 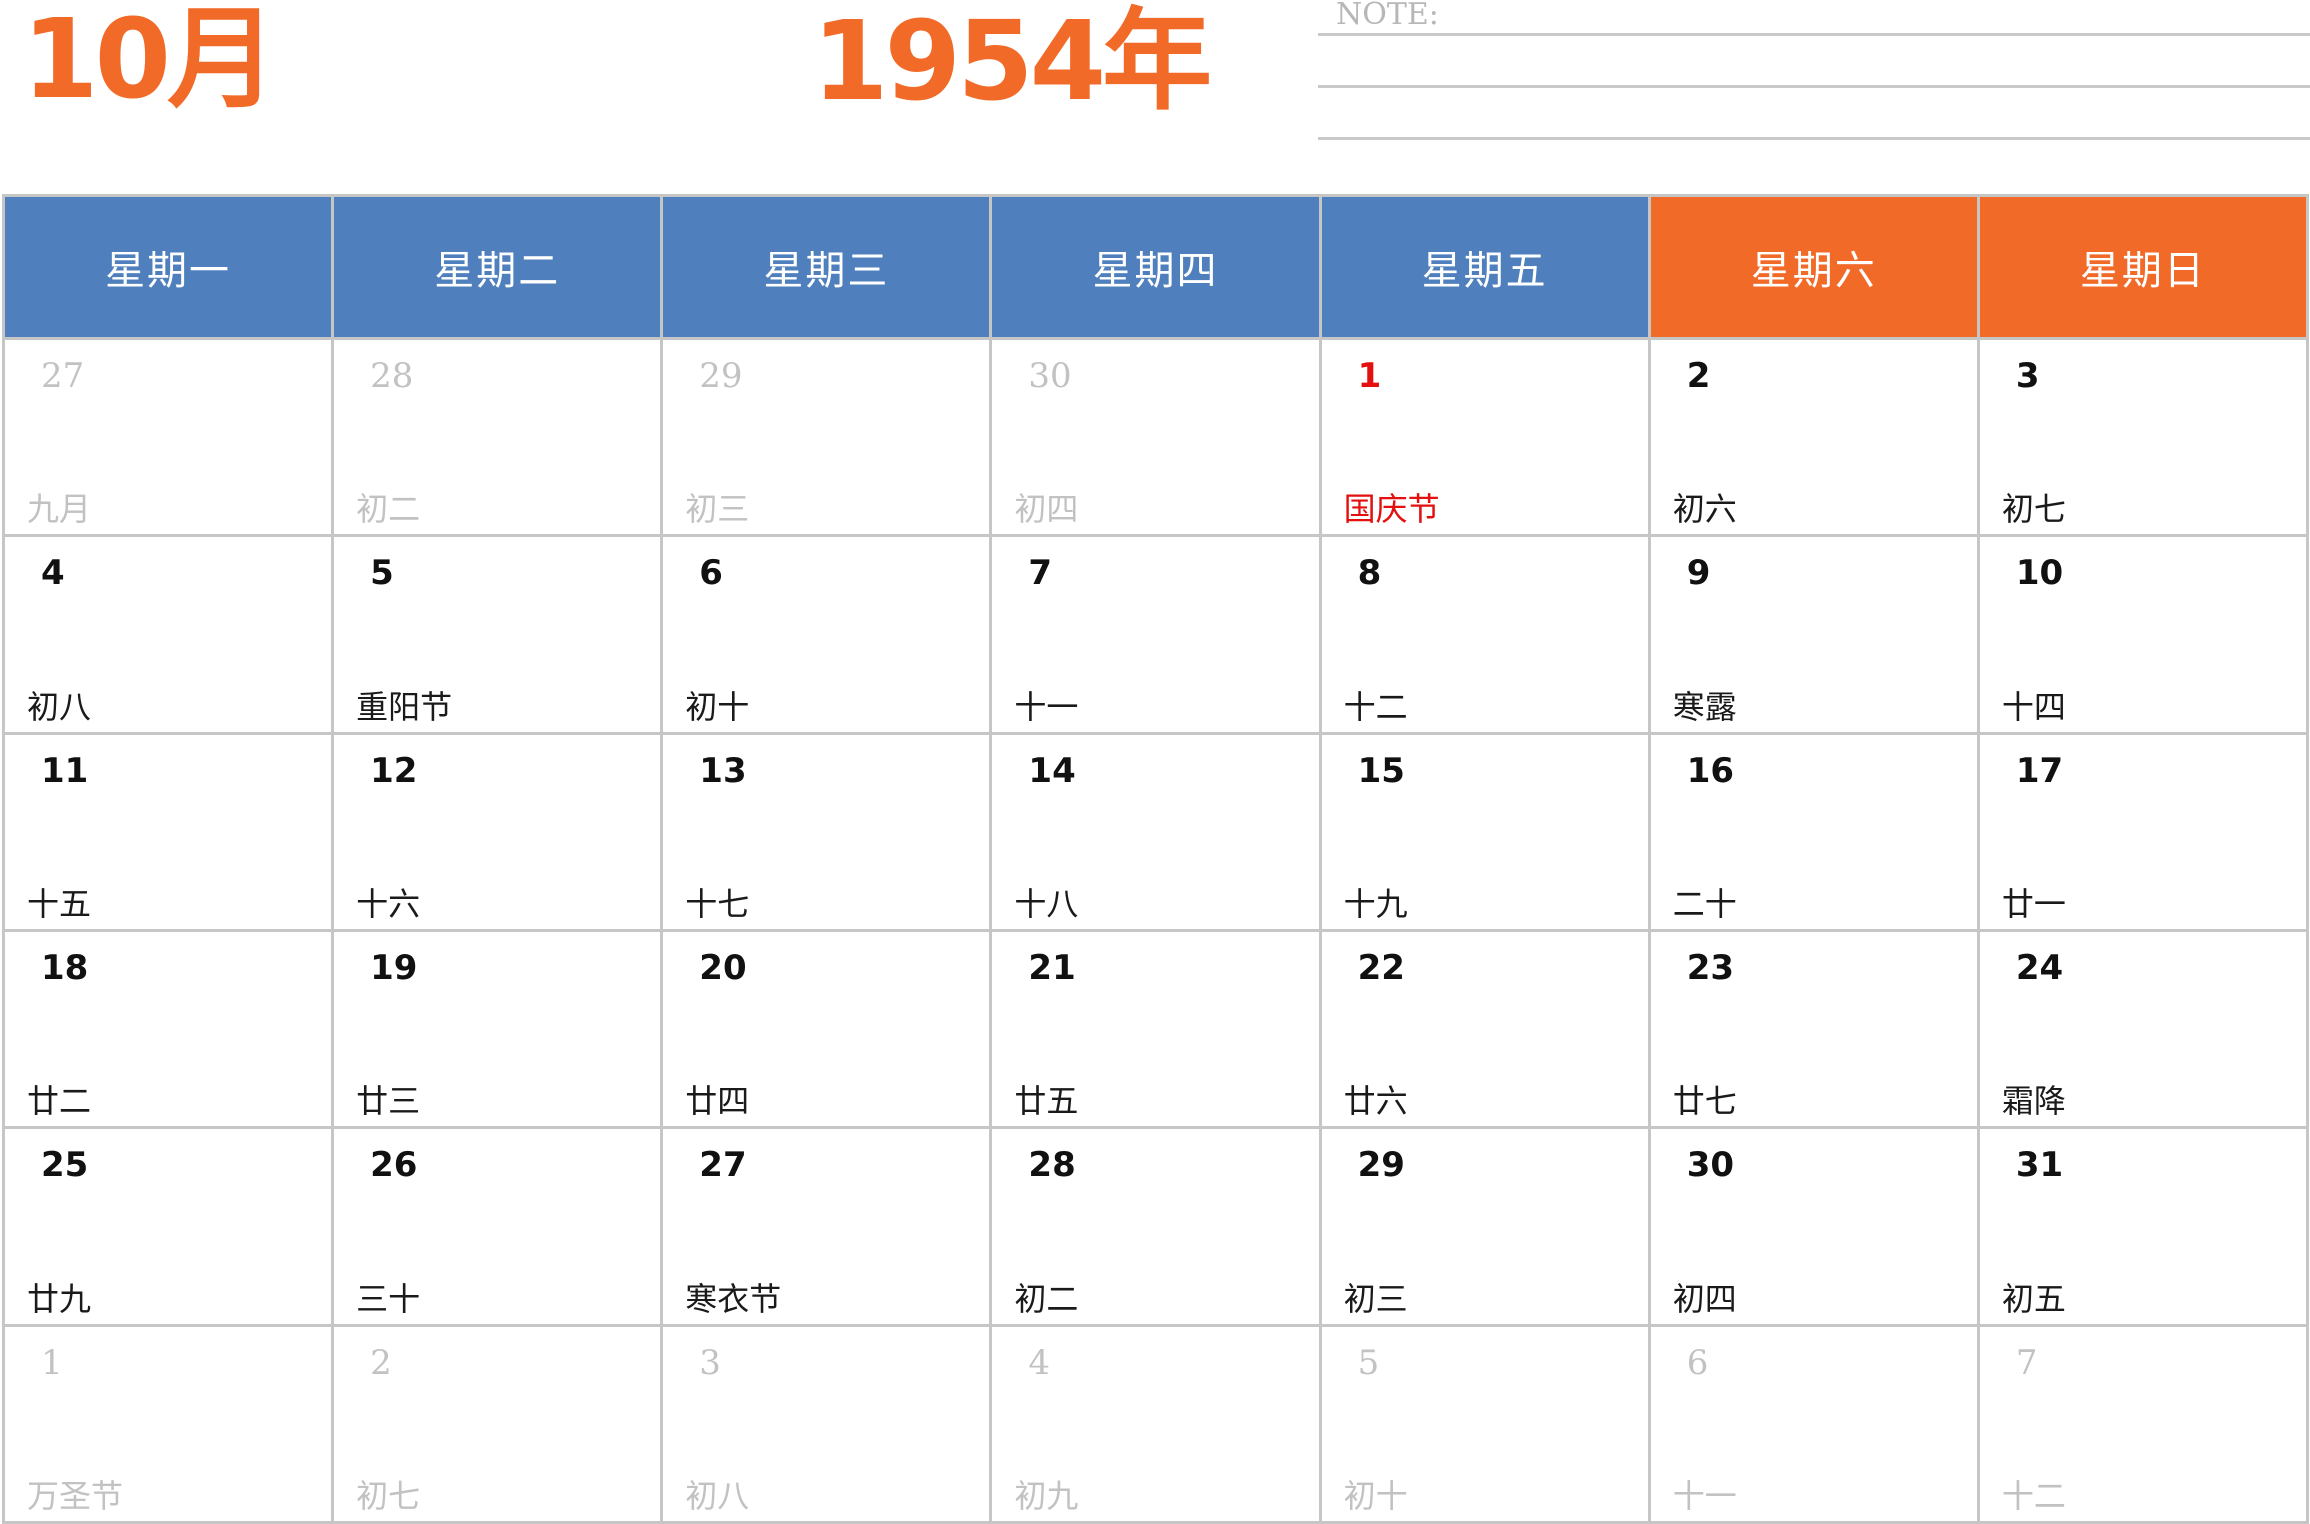 I want to click on day-cell: 18 廿二, so click(x=168, y=1029).